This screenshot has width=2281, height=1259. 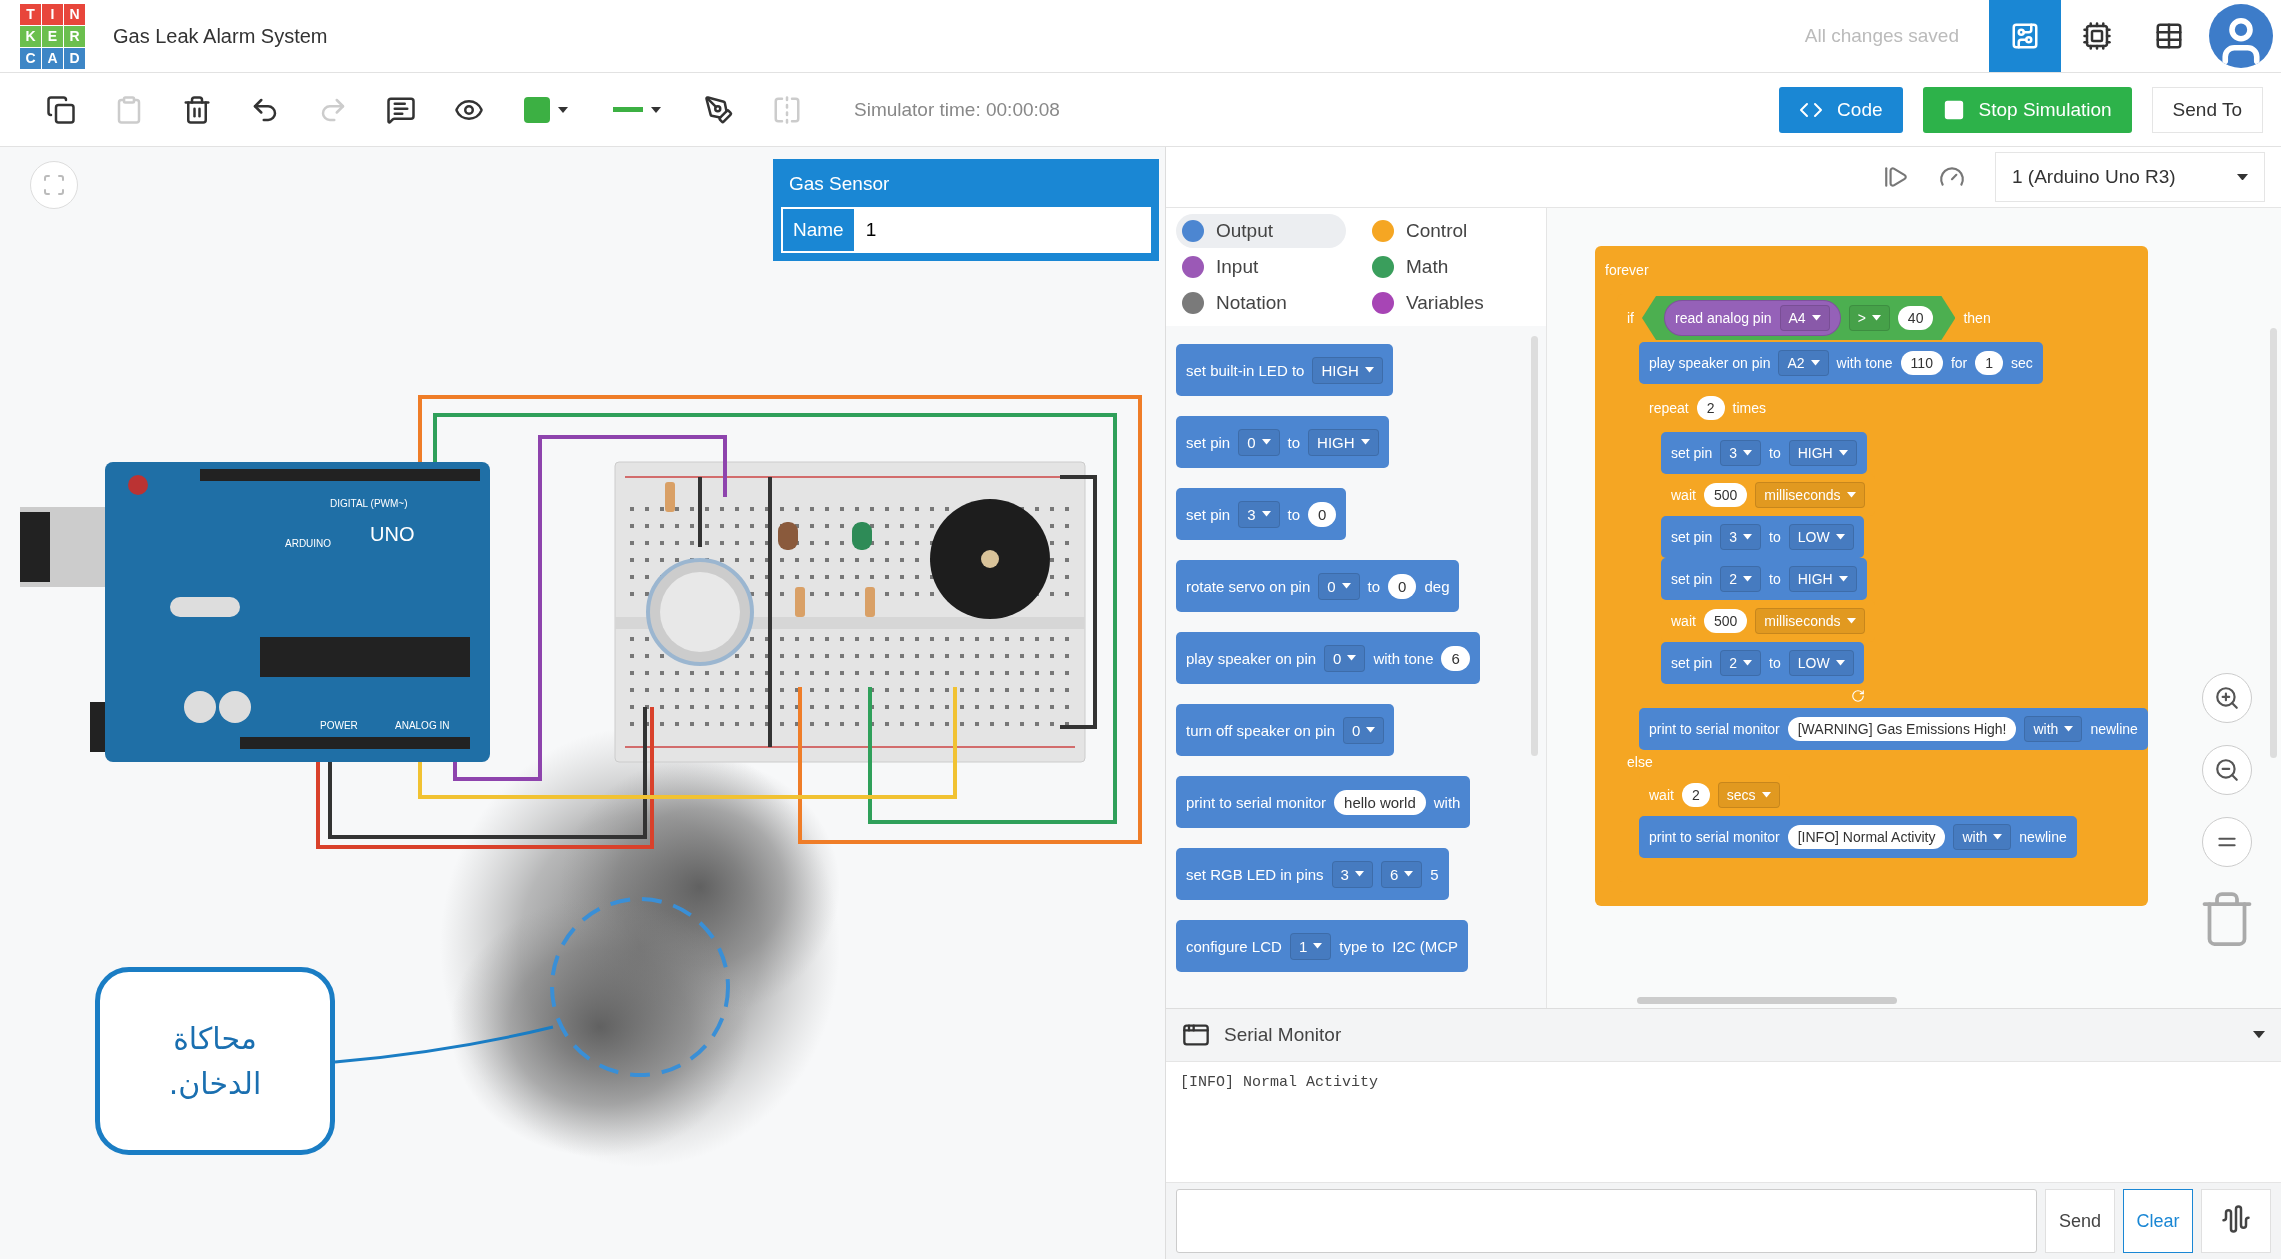 I want to click on block-dropdown: 1, so click(x=1310, y=946).